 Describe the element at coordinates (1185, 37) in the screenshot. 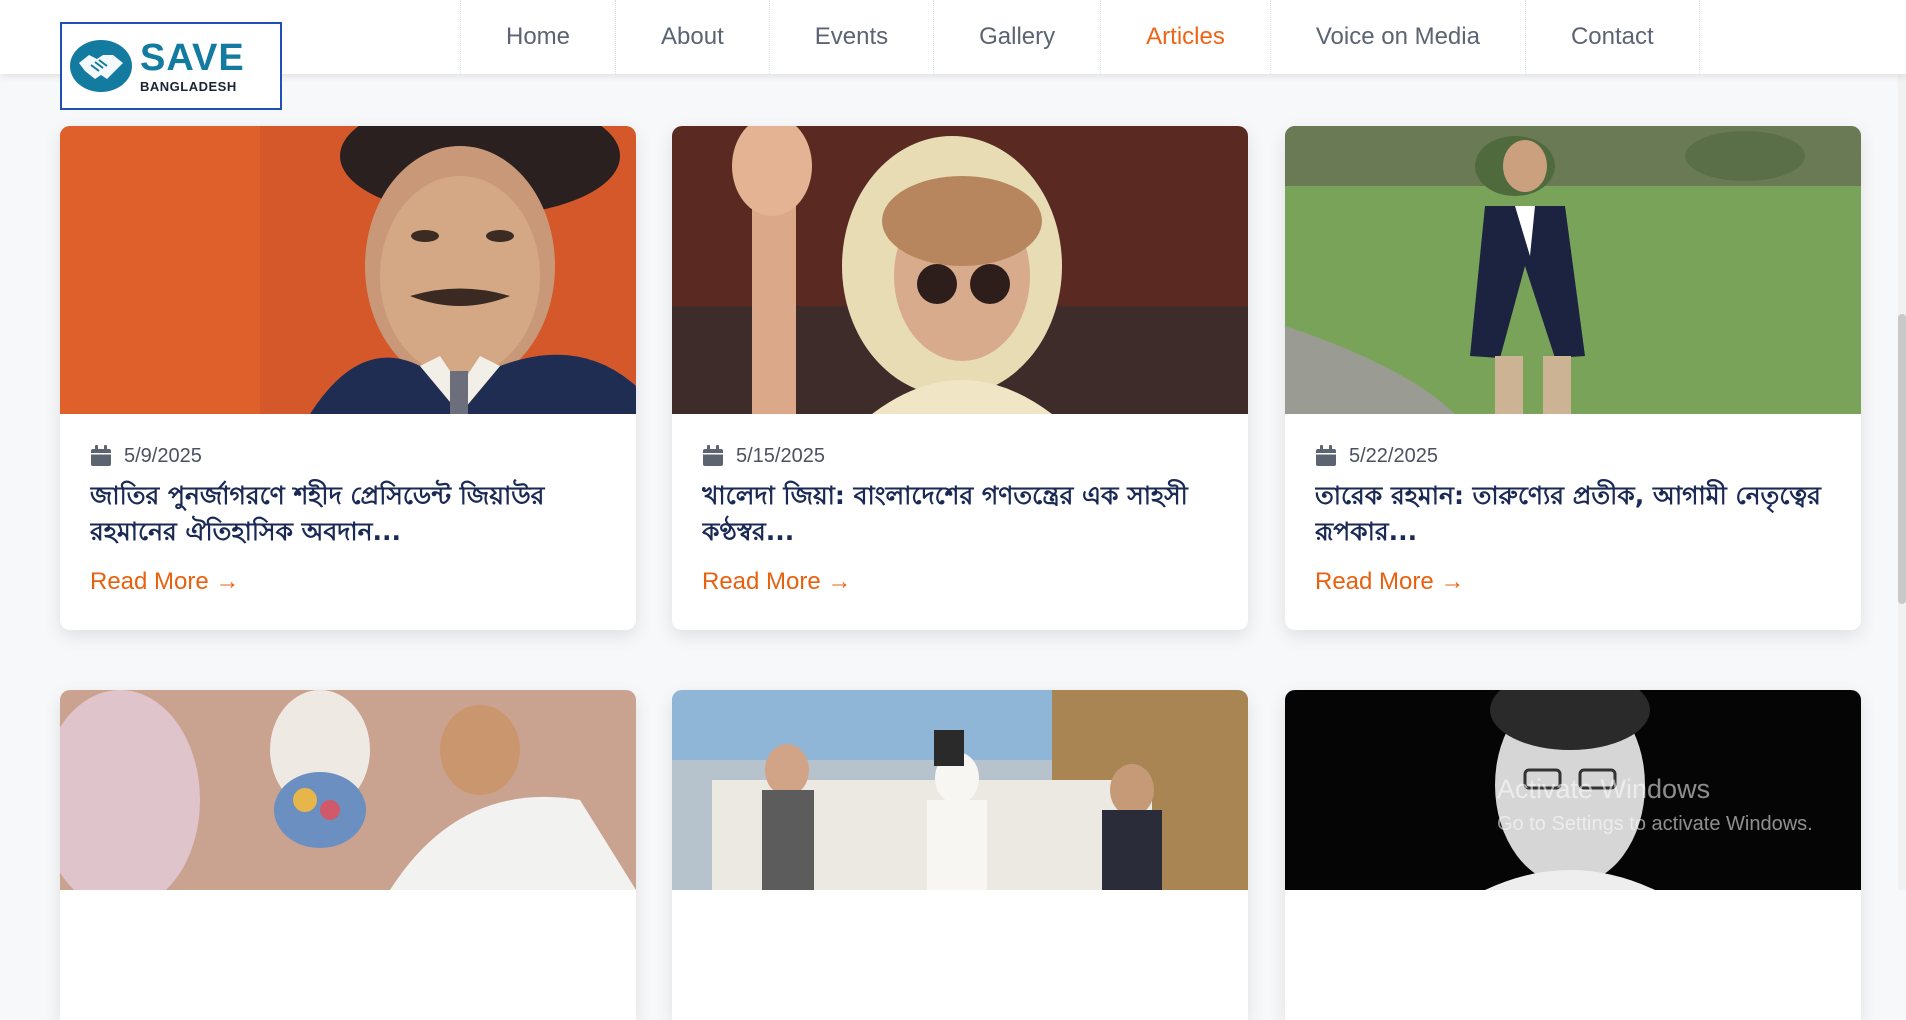

I see `nav-articles: Articles` at that location.